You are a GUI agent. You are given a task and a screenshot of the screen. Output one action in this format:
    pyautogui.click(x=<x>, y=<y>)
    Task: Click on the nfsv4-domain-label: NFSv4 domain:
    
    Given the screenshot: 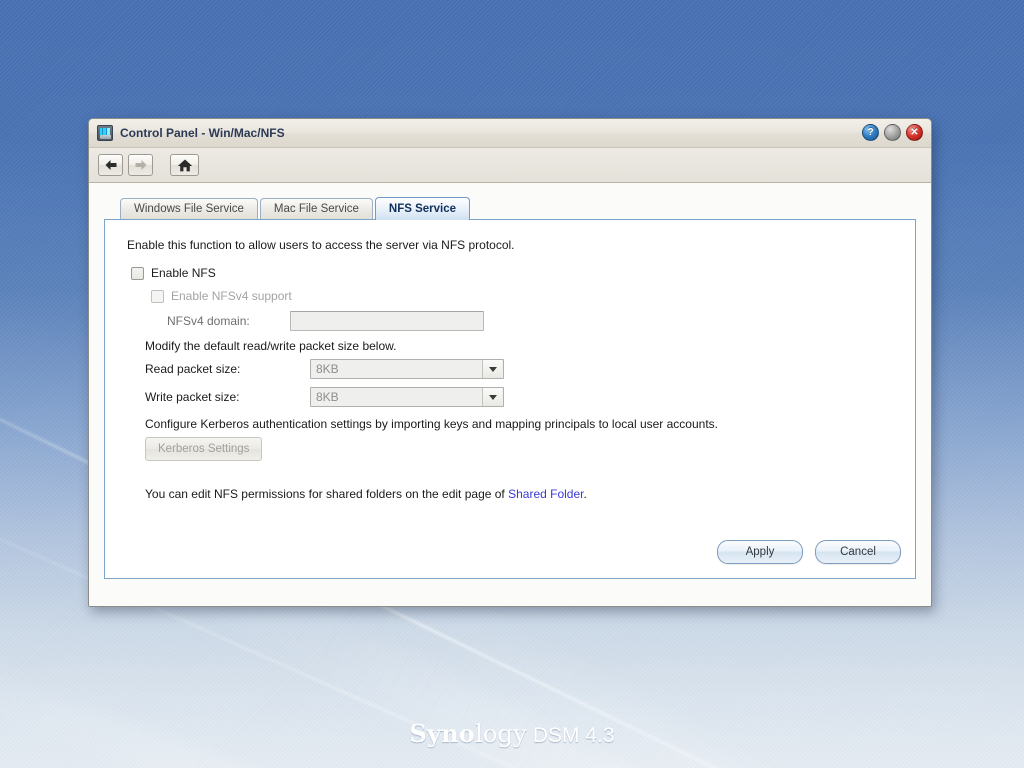 What is the action you would take?
    pyautogui.click(x=208, y=321)
    